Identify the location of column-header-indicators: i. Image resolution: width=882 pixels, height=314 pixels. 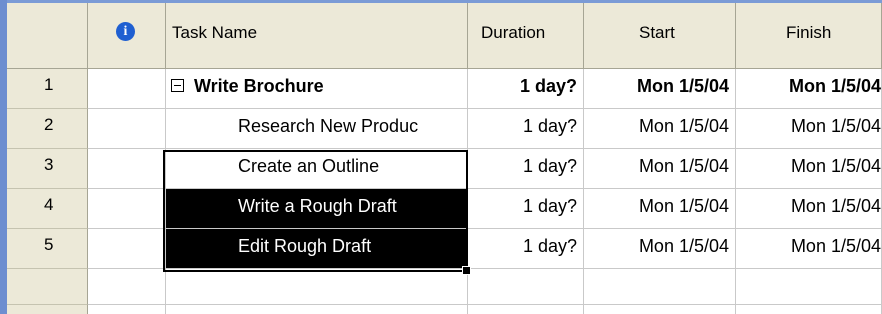
(127, 36).